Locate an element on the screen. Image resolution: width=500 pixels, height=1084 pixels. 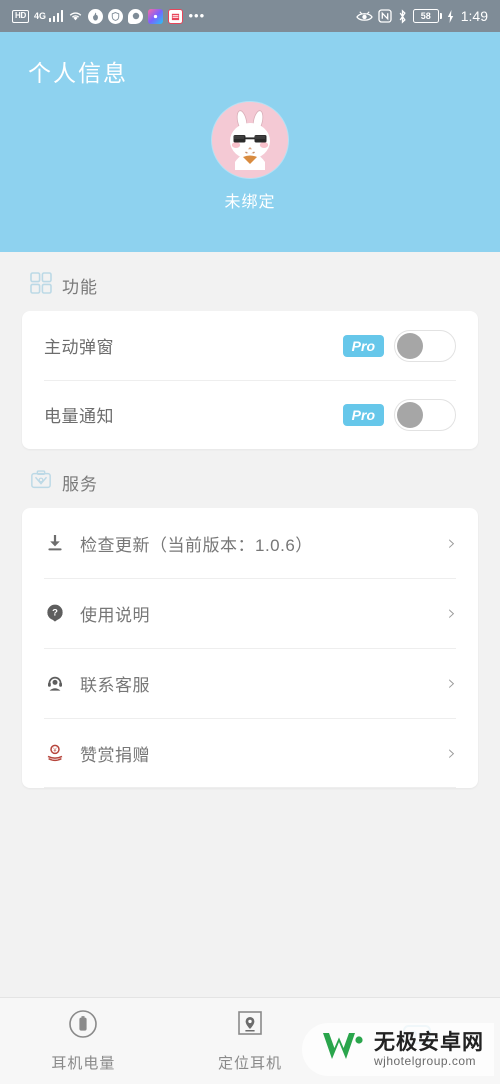
service-label-instructions: 使用说明 is located at coordinates (115, 615).